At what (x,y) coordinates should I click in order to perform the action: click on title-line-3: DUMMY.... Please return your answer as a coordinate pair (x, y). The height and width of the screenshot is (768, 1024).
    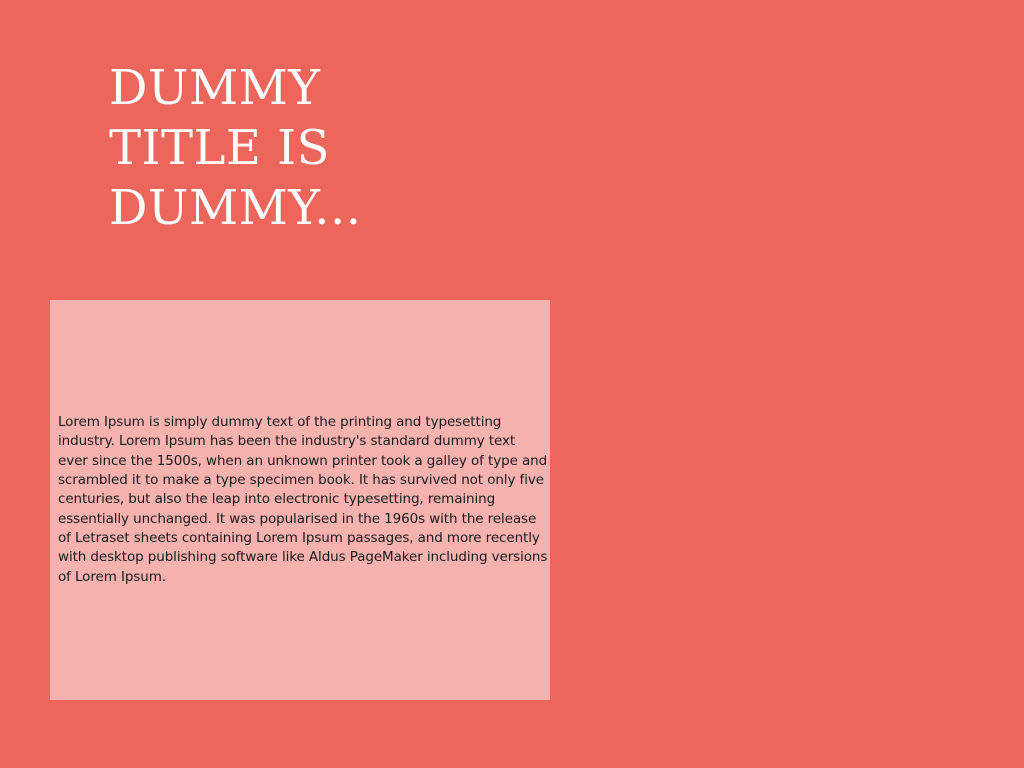
    Looking at the image, I should click on (235, 208).